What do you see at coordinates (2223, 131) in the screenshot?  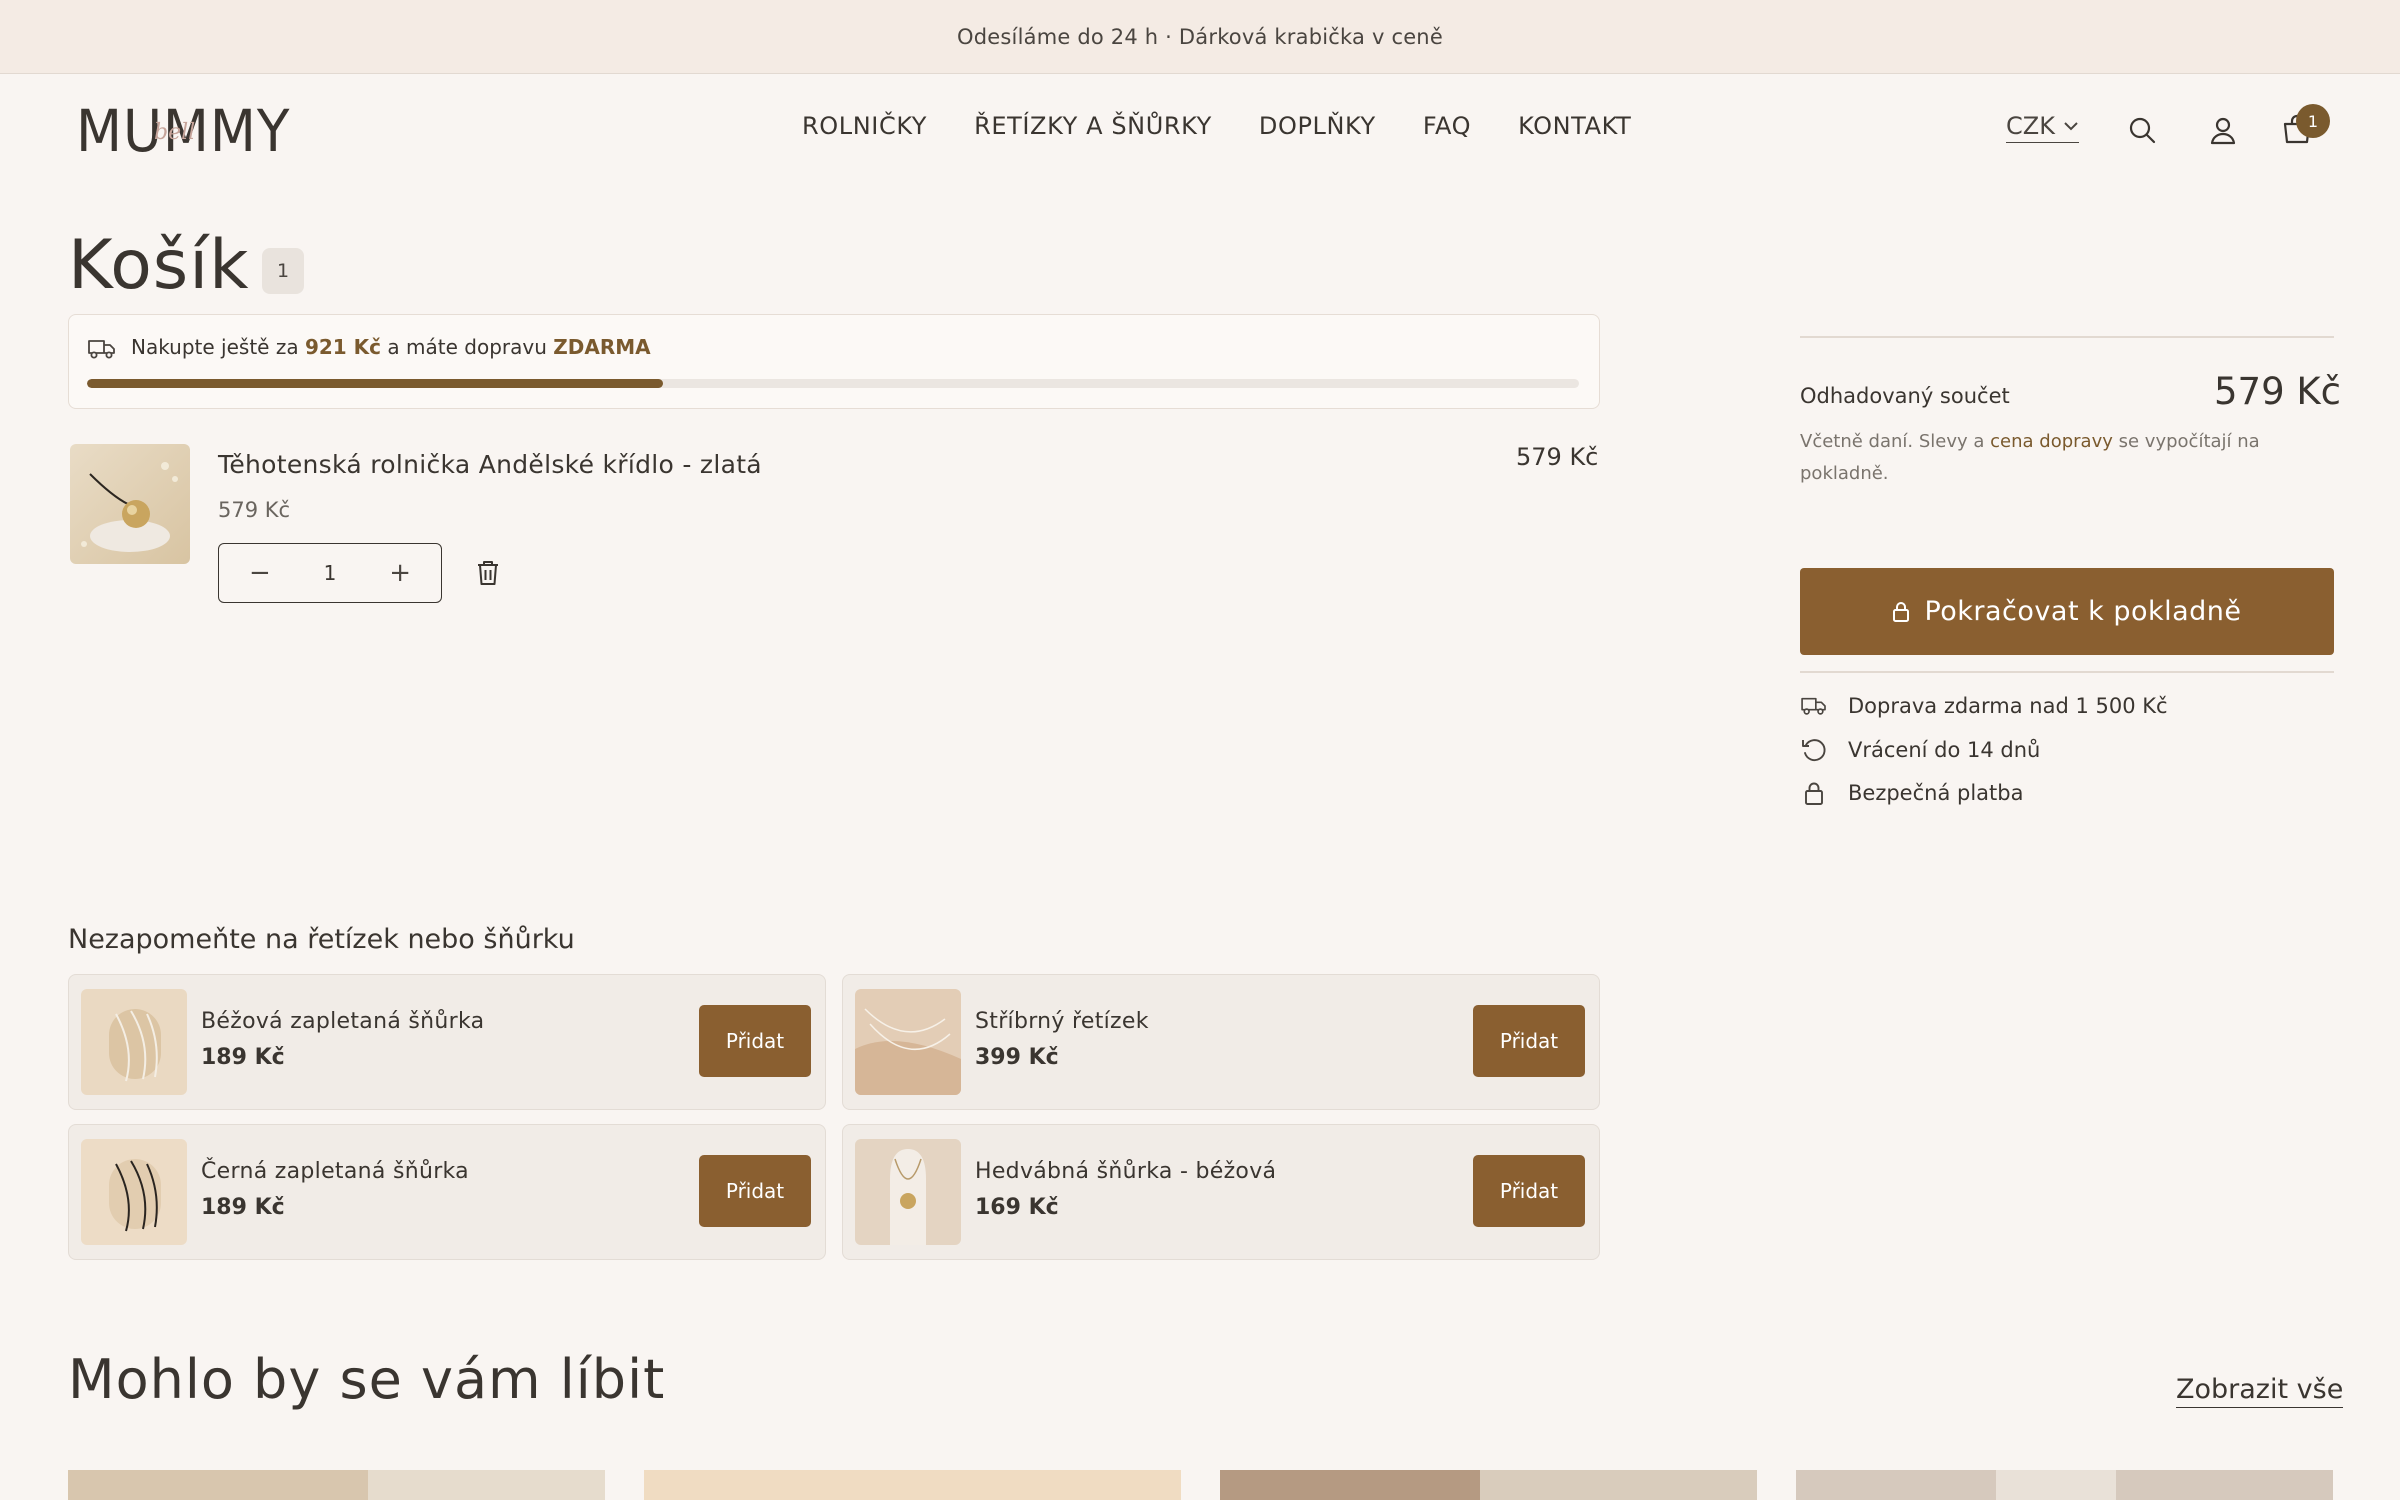 I see `account-icon` at bounding box center [2223, 131].